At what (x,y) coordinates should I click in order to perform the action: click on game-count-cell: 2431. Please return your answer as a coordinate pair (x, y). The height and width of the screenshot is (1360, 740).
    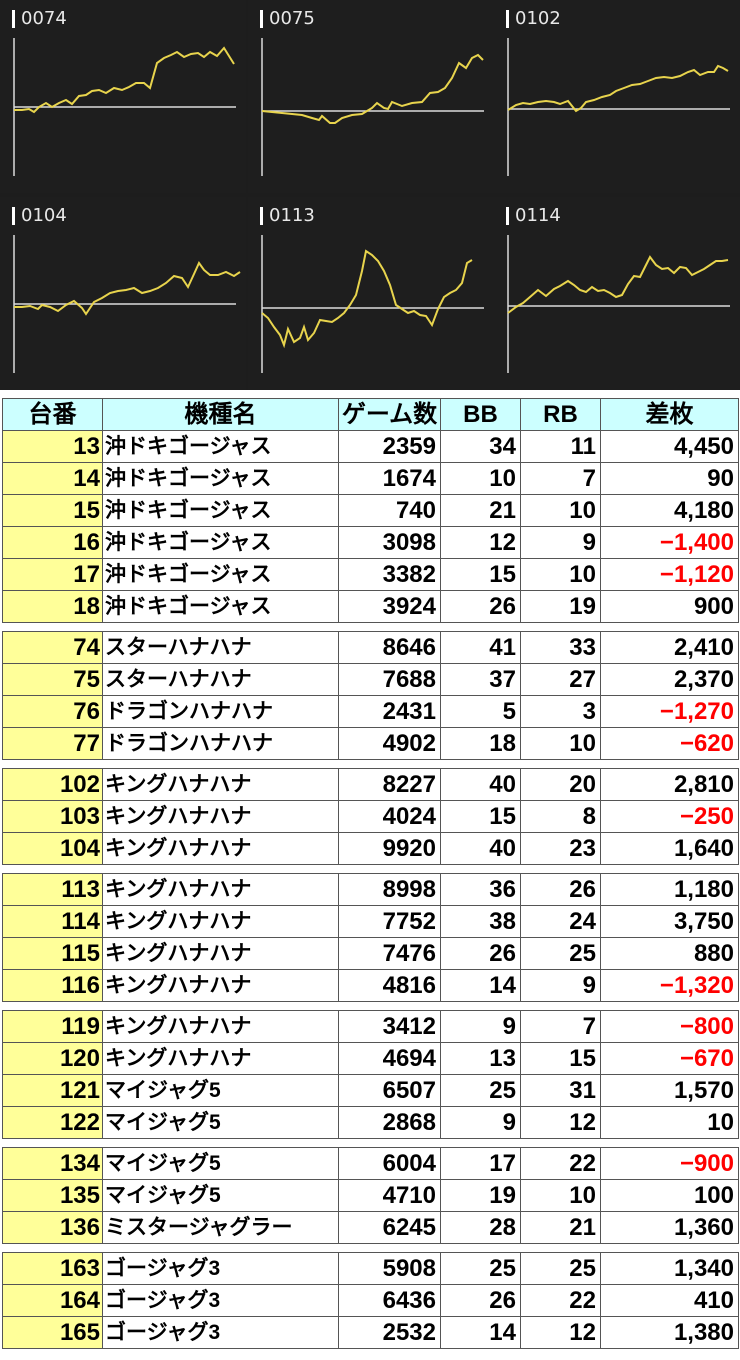
    Looking at the image, I should click on (389, 711).